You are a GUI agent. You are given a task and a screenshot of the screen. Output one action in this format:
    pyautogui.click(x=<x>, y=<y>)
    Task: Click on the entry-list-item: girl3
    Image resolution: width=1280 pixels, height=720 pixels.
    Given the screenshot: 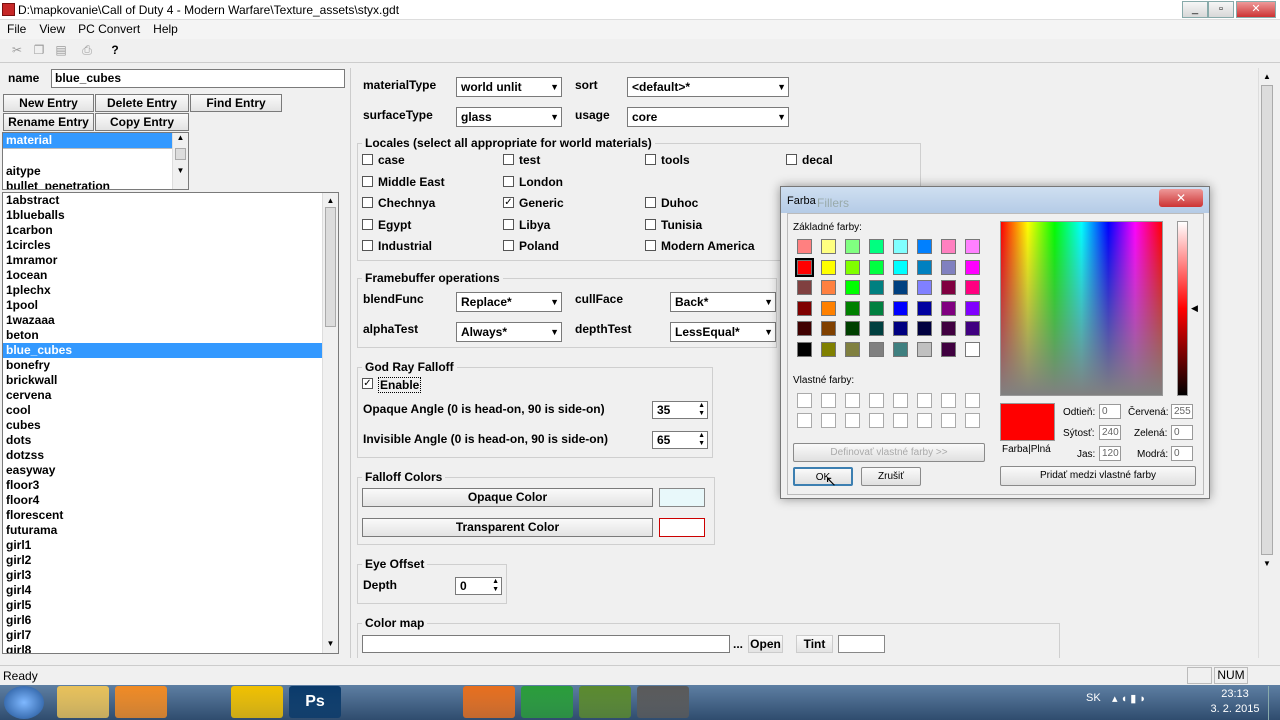 What is the action you would take?
    pyautogui.click(x=170, y=575)
    